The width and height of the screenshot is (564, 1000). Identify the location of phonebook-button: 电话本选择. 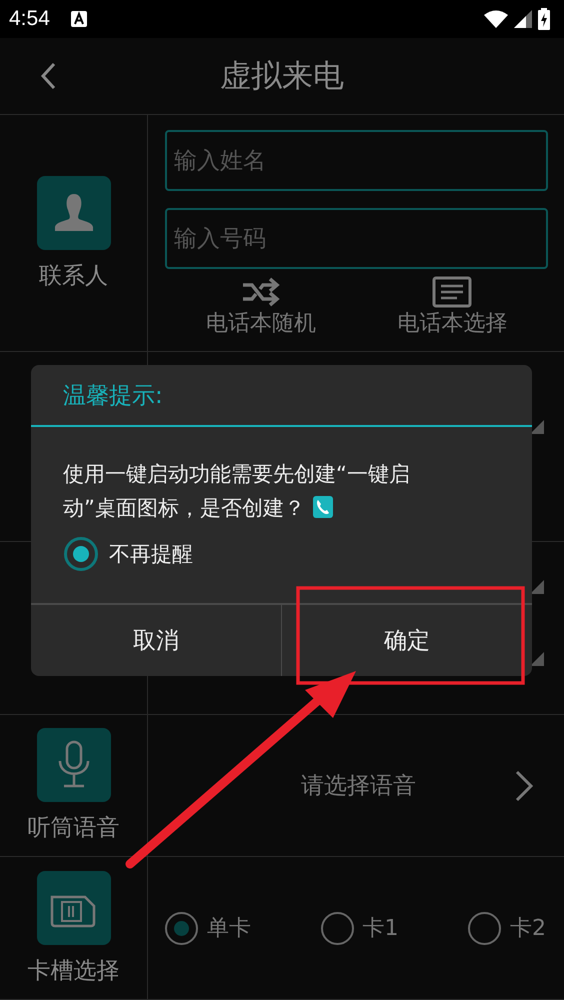
(452, 307).